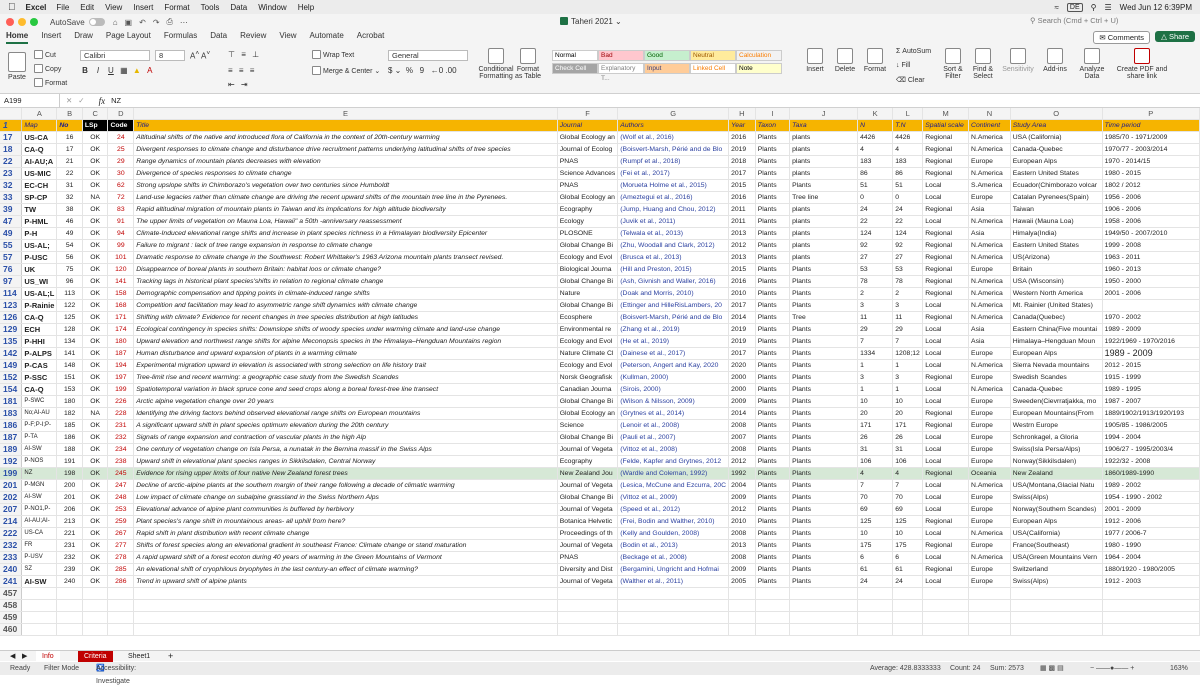  I want to click on cell-authors: (Lesica, McCune and Ezcurra, 20C, so click(673, 485).